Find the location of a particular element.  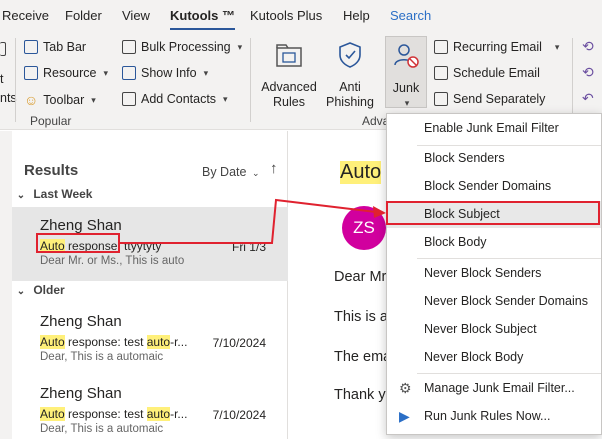

tab-kutools: Kutools ™ is located at coordinates (202, 19).